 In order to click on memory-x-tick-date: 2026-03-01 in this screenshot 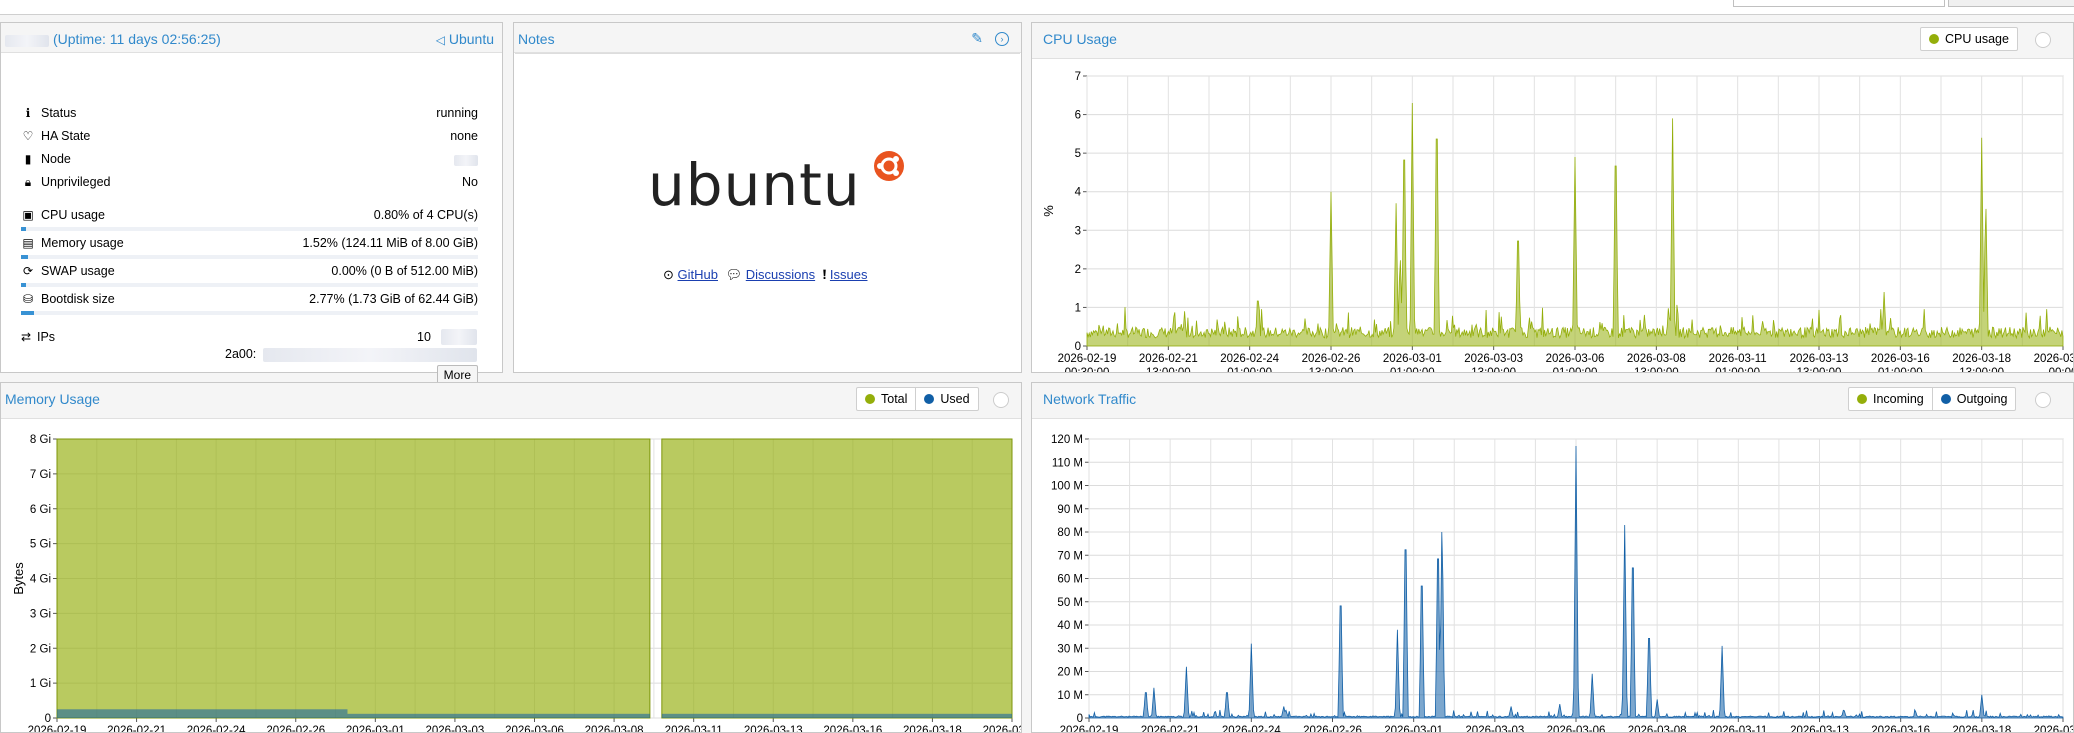, I will do `click(375, 728)`.